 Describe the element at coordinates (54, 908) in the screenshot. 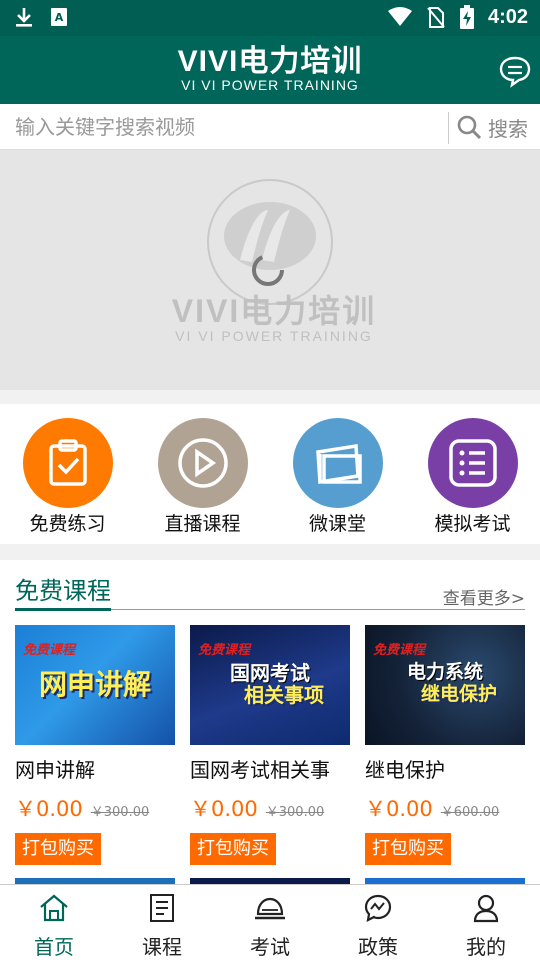

I see `home-icon` at that location.